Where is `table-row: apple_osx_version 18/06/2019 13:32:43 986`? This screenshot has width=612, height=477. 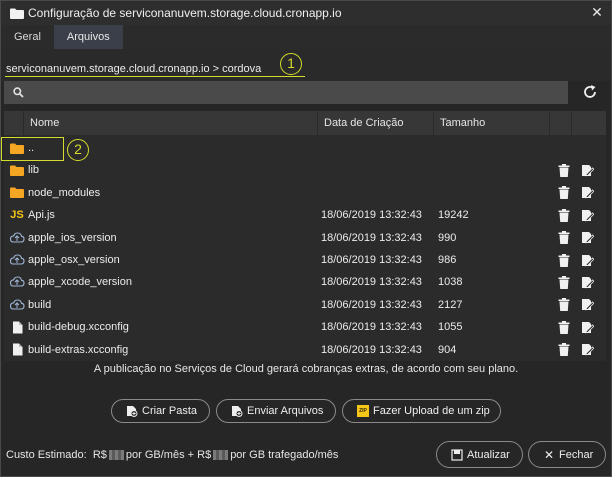
table-row: apple_osx_version 18/06/2019 13:32:43 986 is located at coordinates (305, 260).